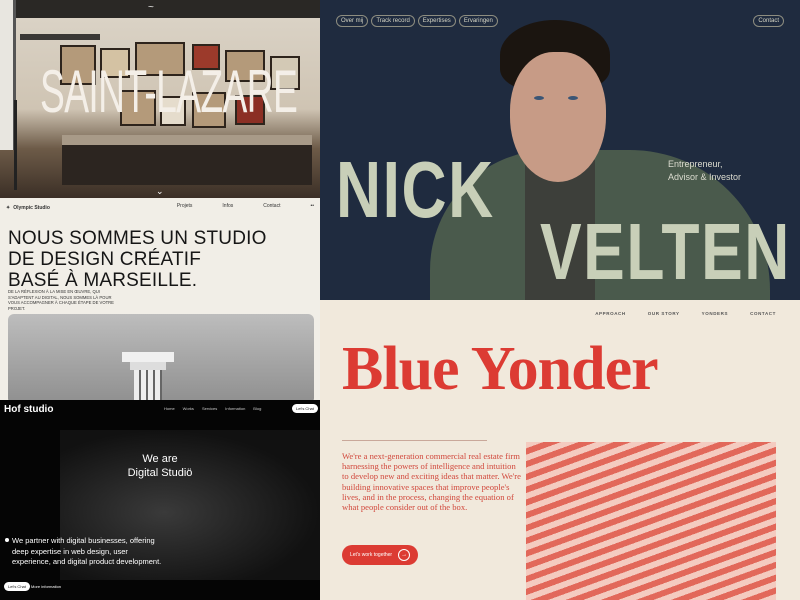  Describe the element at coordinates (46, 586) in the screenshot. I see `more-information-link: More information` at that location.